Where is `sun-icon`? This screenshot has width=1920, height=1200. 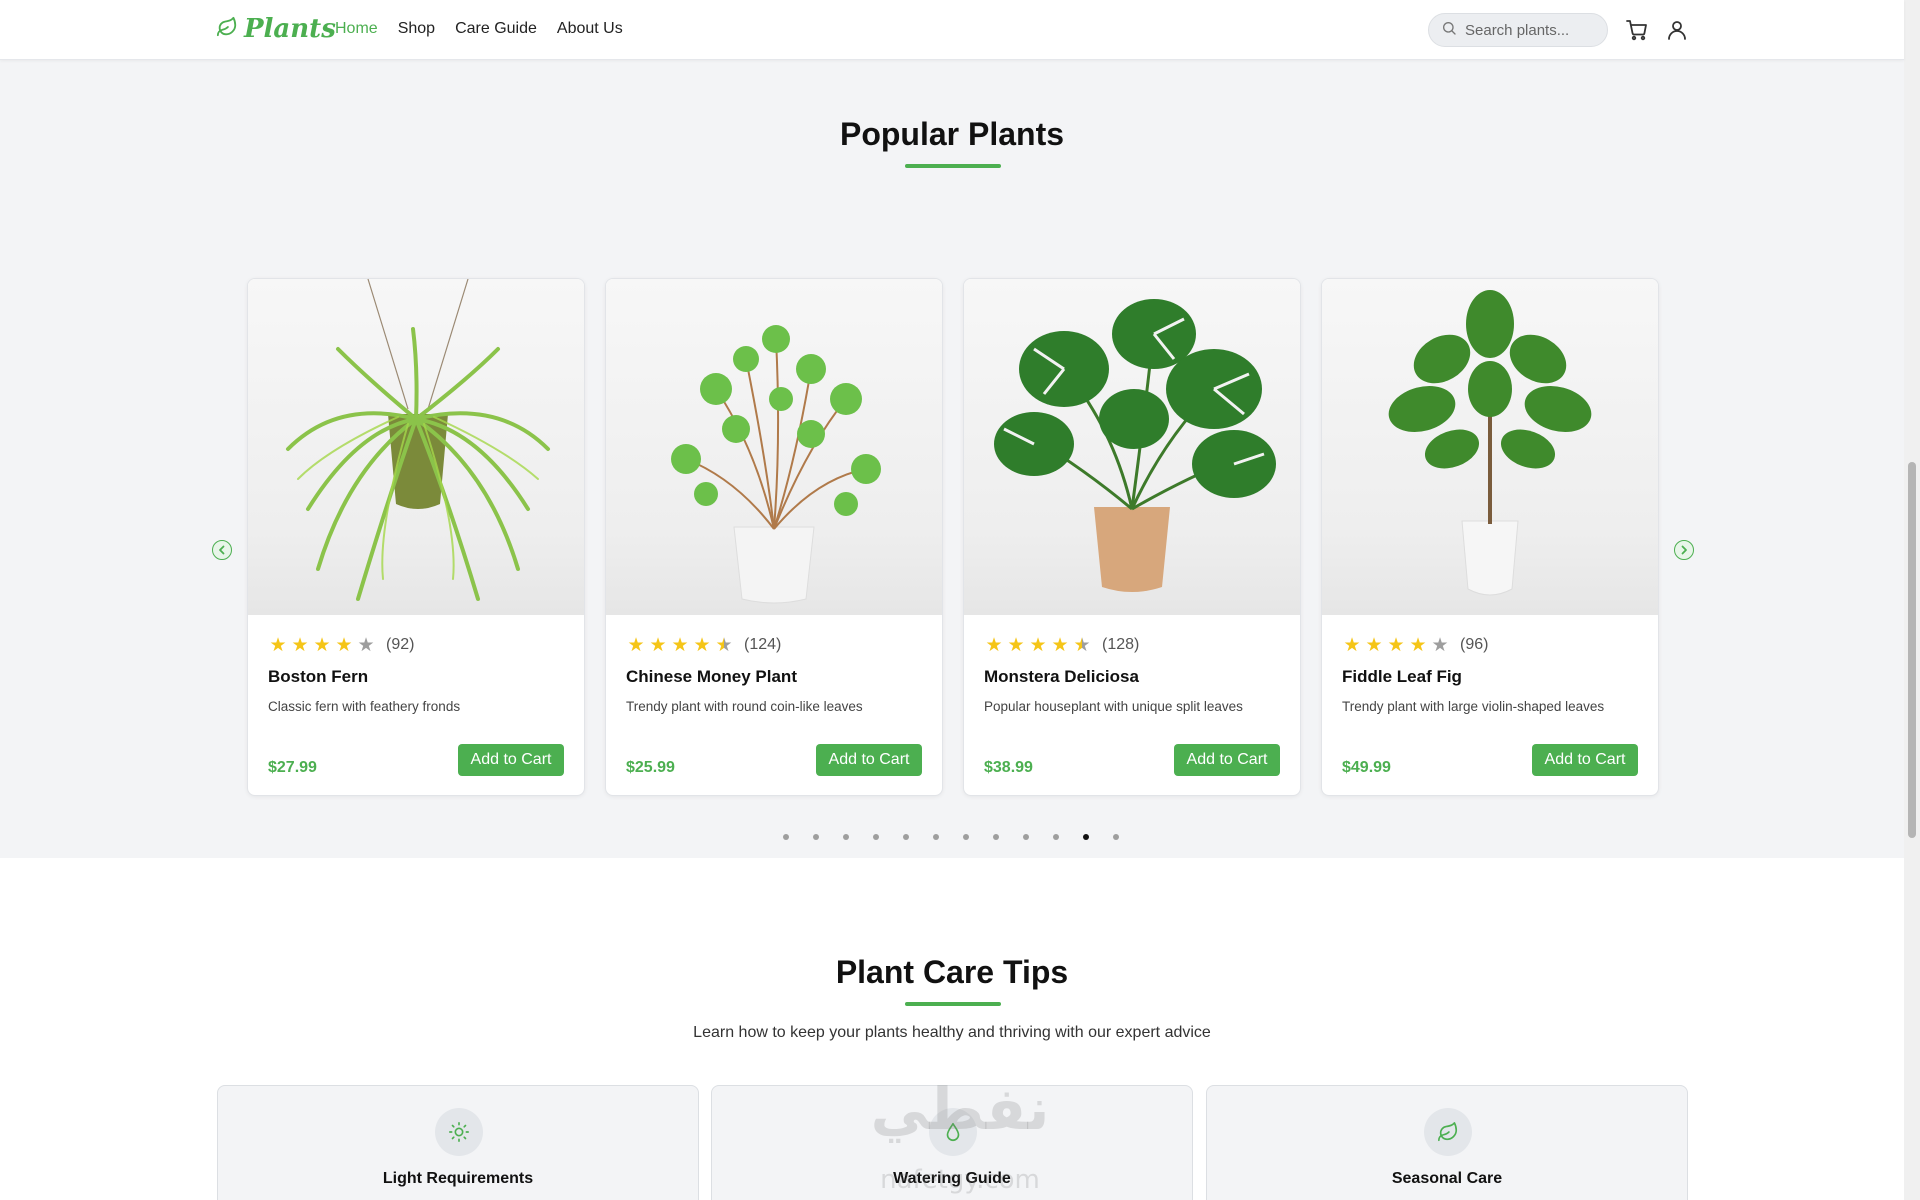
sun-icon is located at coordinates (459, 1132).